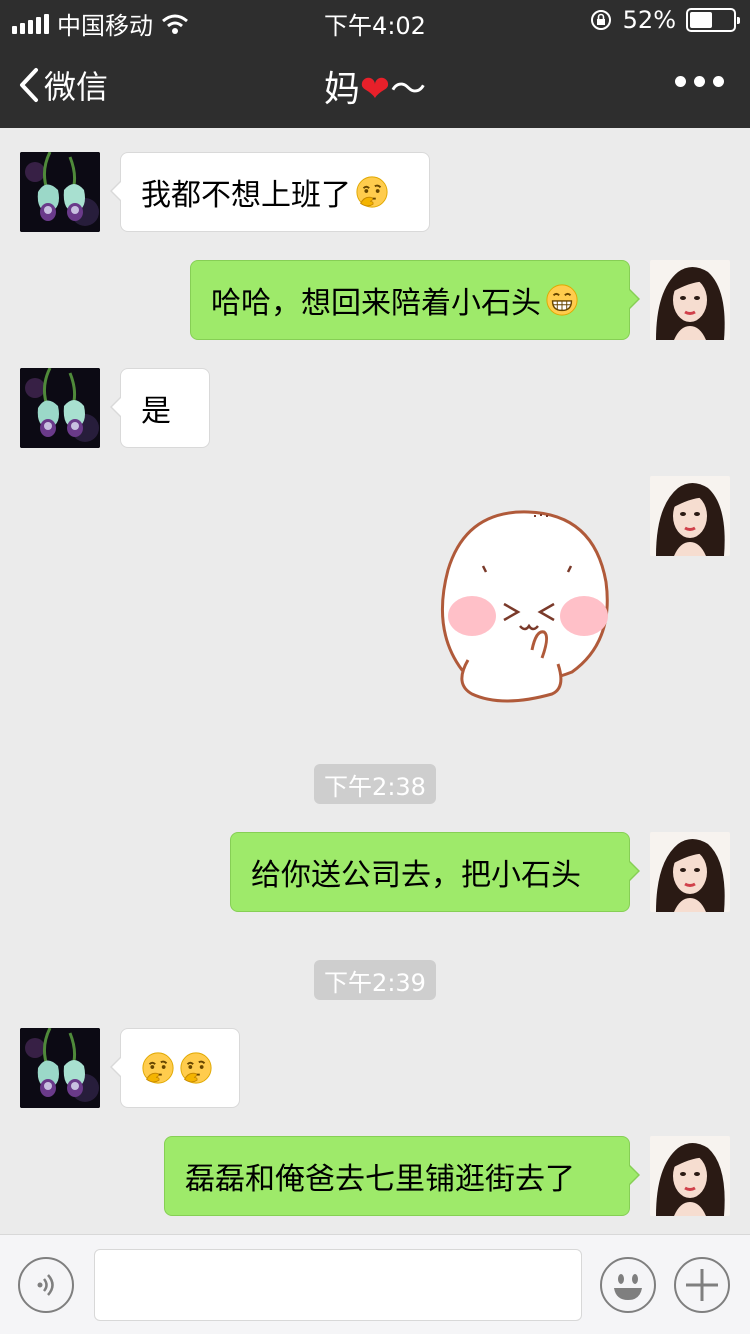 The image size is (750, 1334). Describe the element at coordinates (562, 300) in the screenshot. I see `grinning-face-icon` at that location.